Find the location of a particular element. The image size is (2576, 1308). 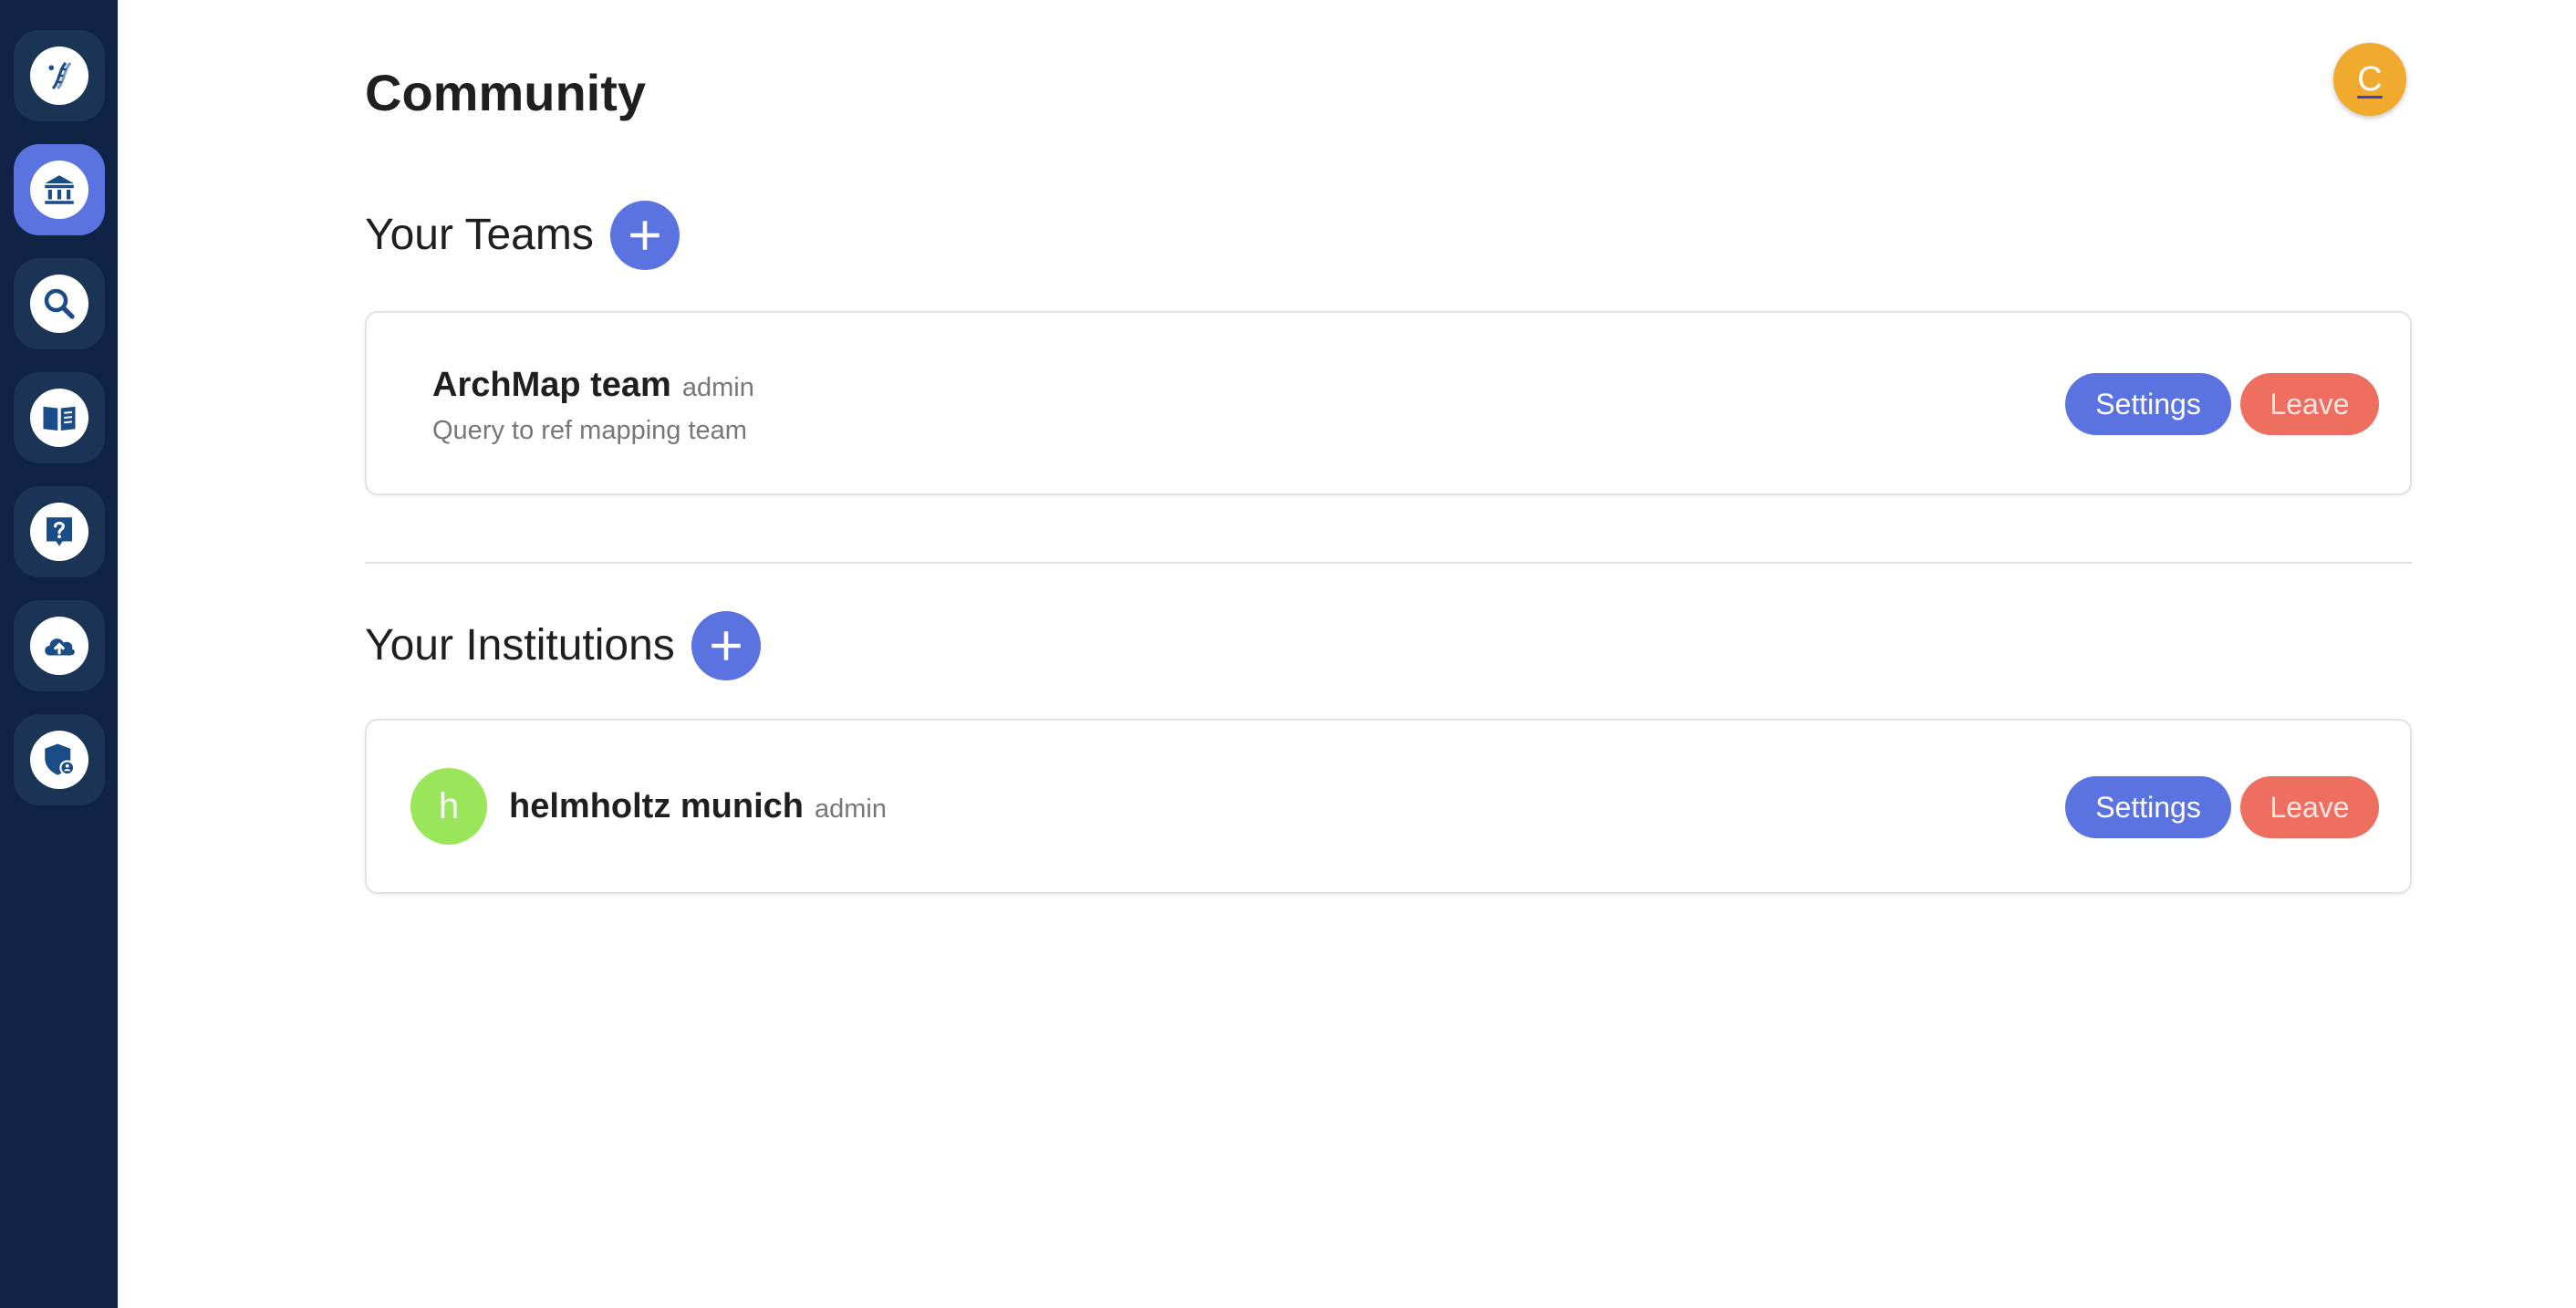

sidebar-item-docs is located at coordinates (59, 418).